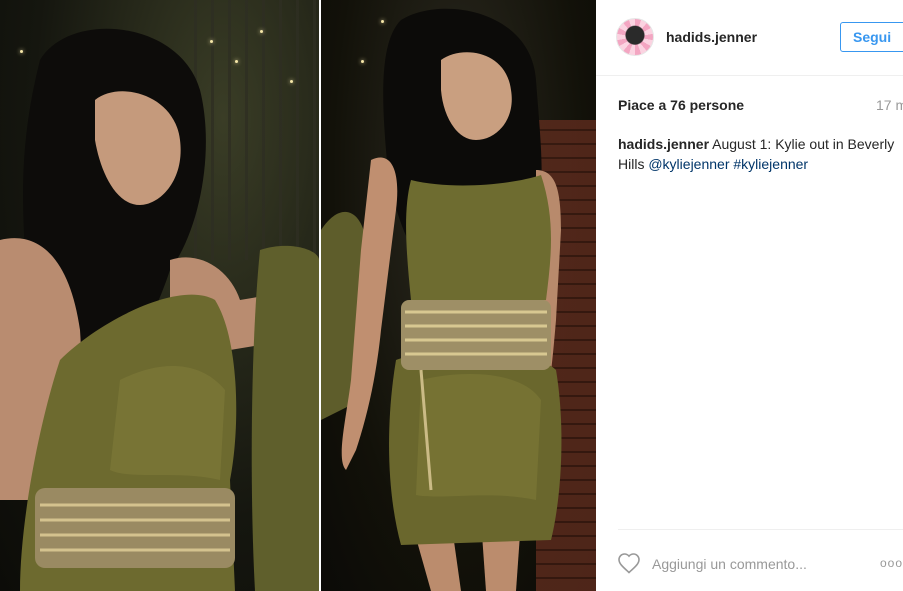 The image size is (903, 591). I want to click on heart-icon, so click(629, 563).